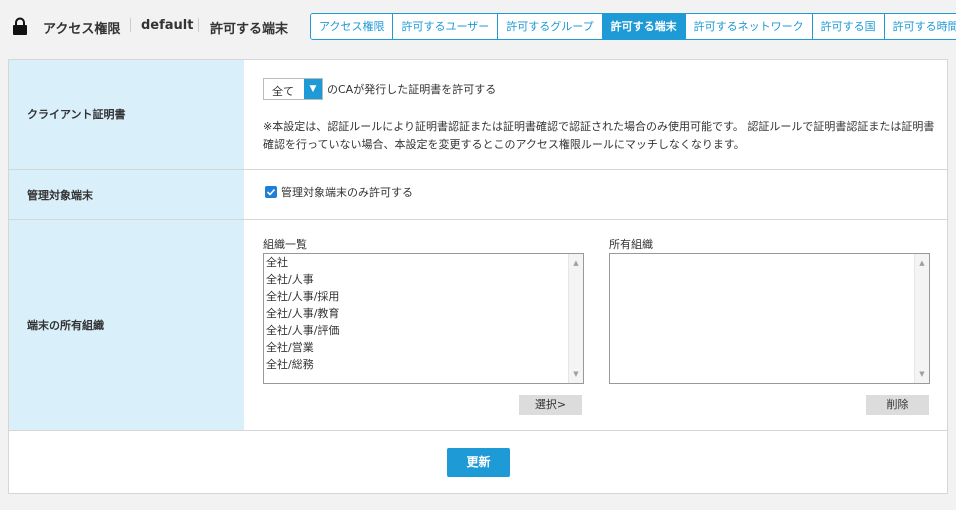  I want to click on managed-only-checkbox, so click(271, 192).